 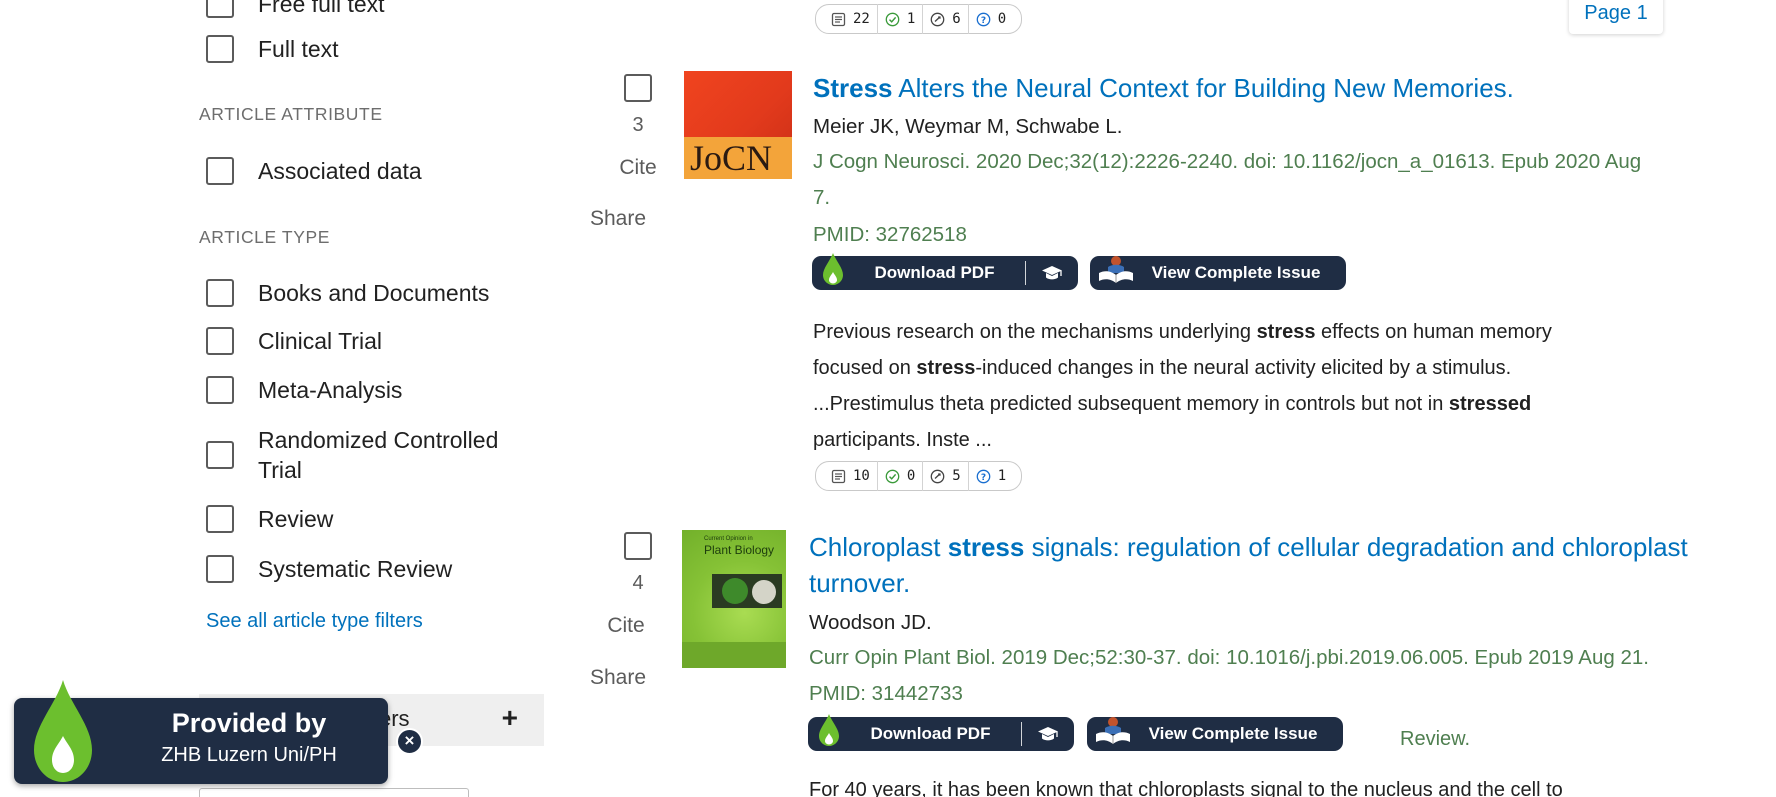 I want to click on filter-meta-analysis: Meta-Analysis, so click(x=304, y=390).